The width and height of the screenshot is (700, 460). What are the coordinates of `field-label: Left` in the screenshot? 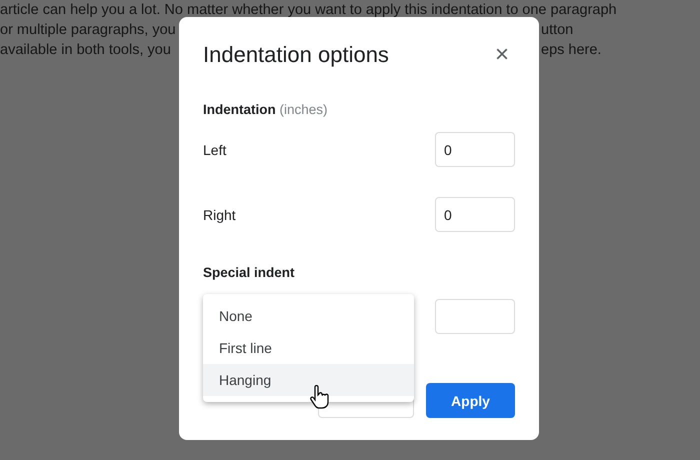 It's located at (214, 150).